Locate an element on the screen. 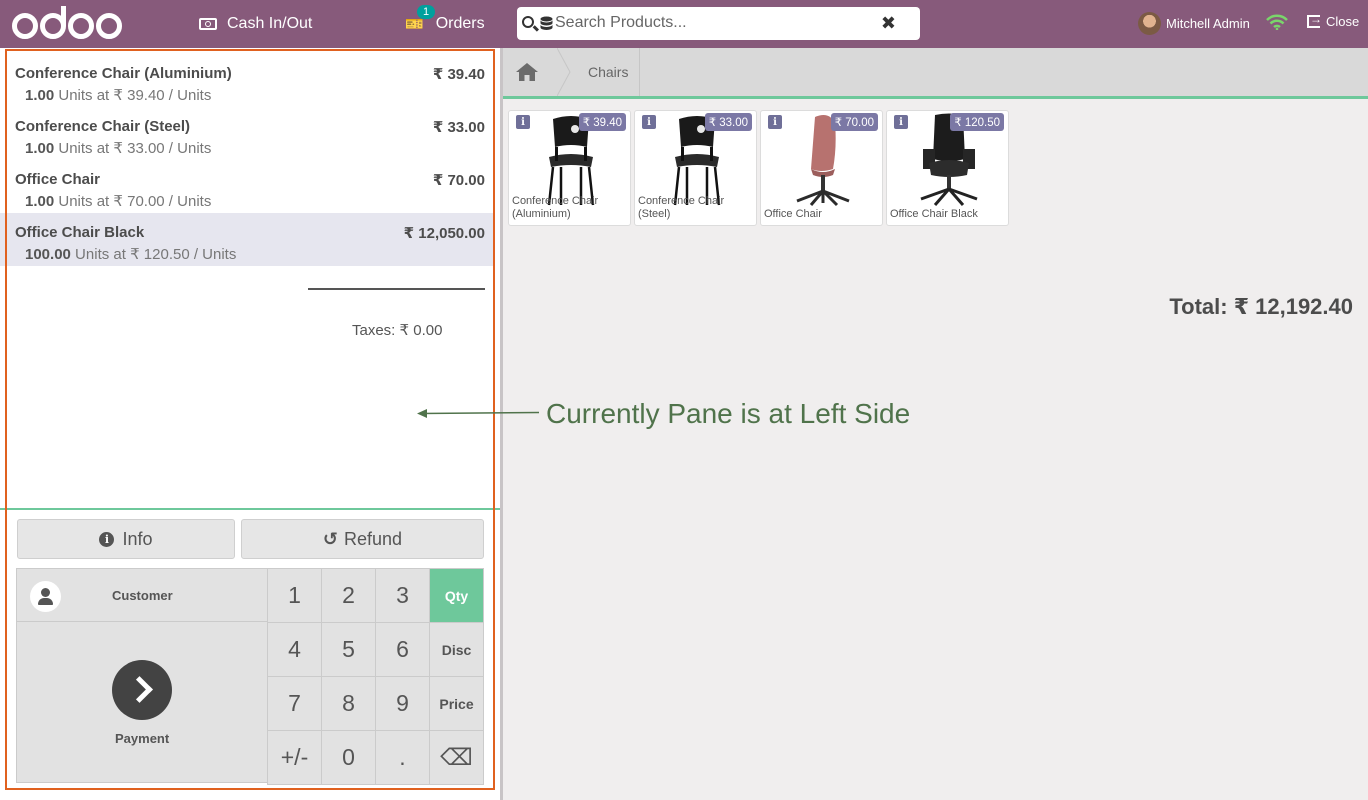 Image resolution: width=1368 pixels, height=800 pixels. breadcrumb-divider is located at coordinates (935, 97).